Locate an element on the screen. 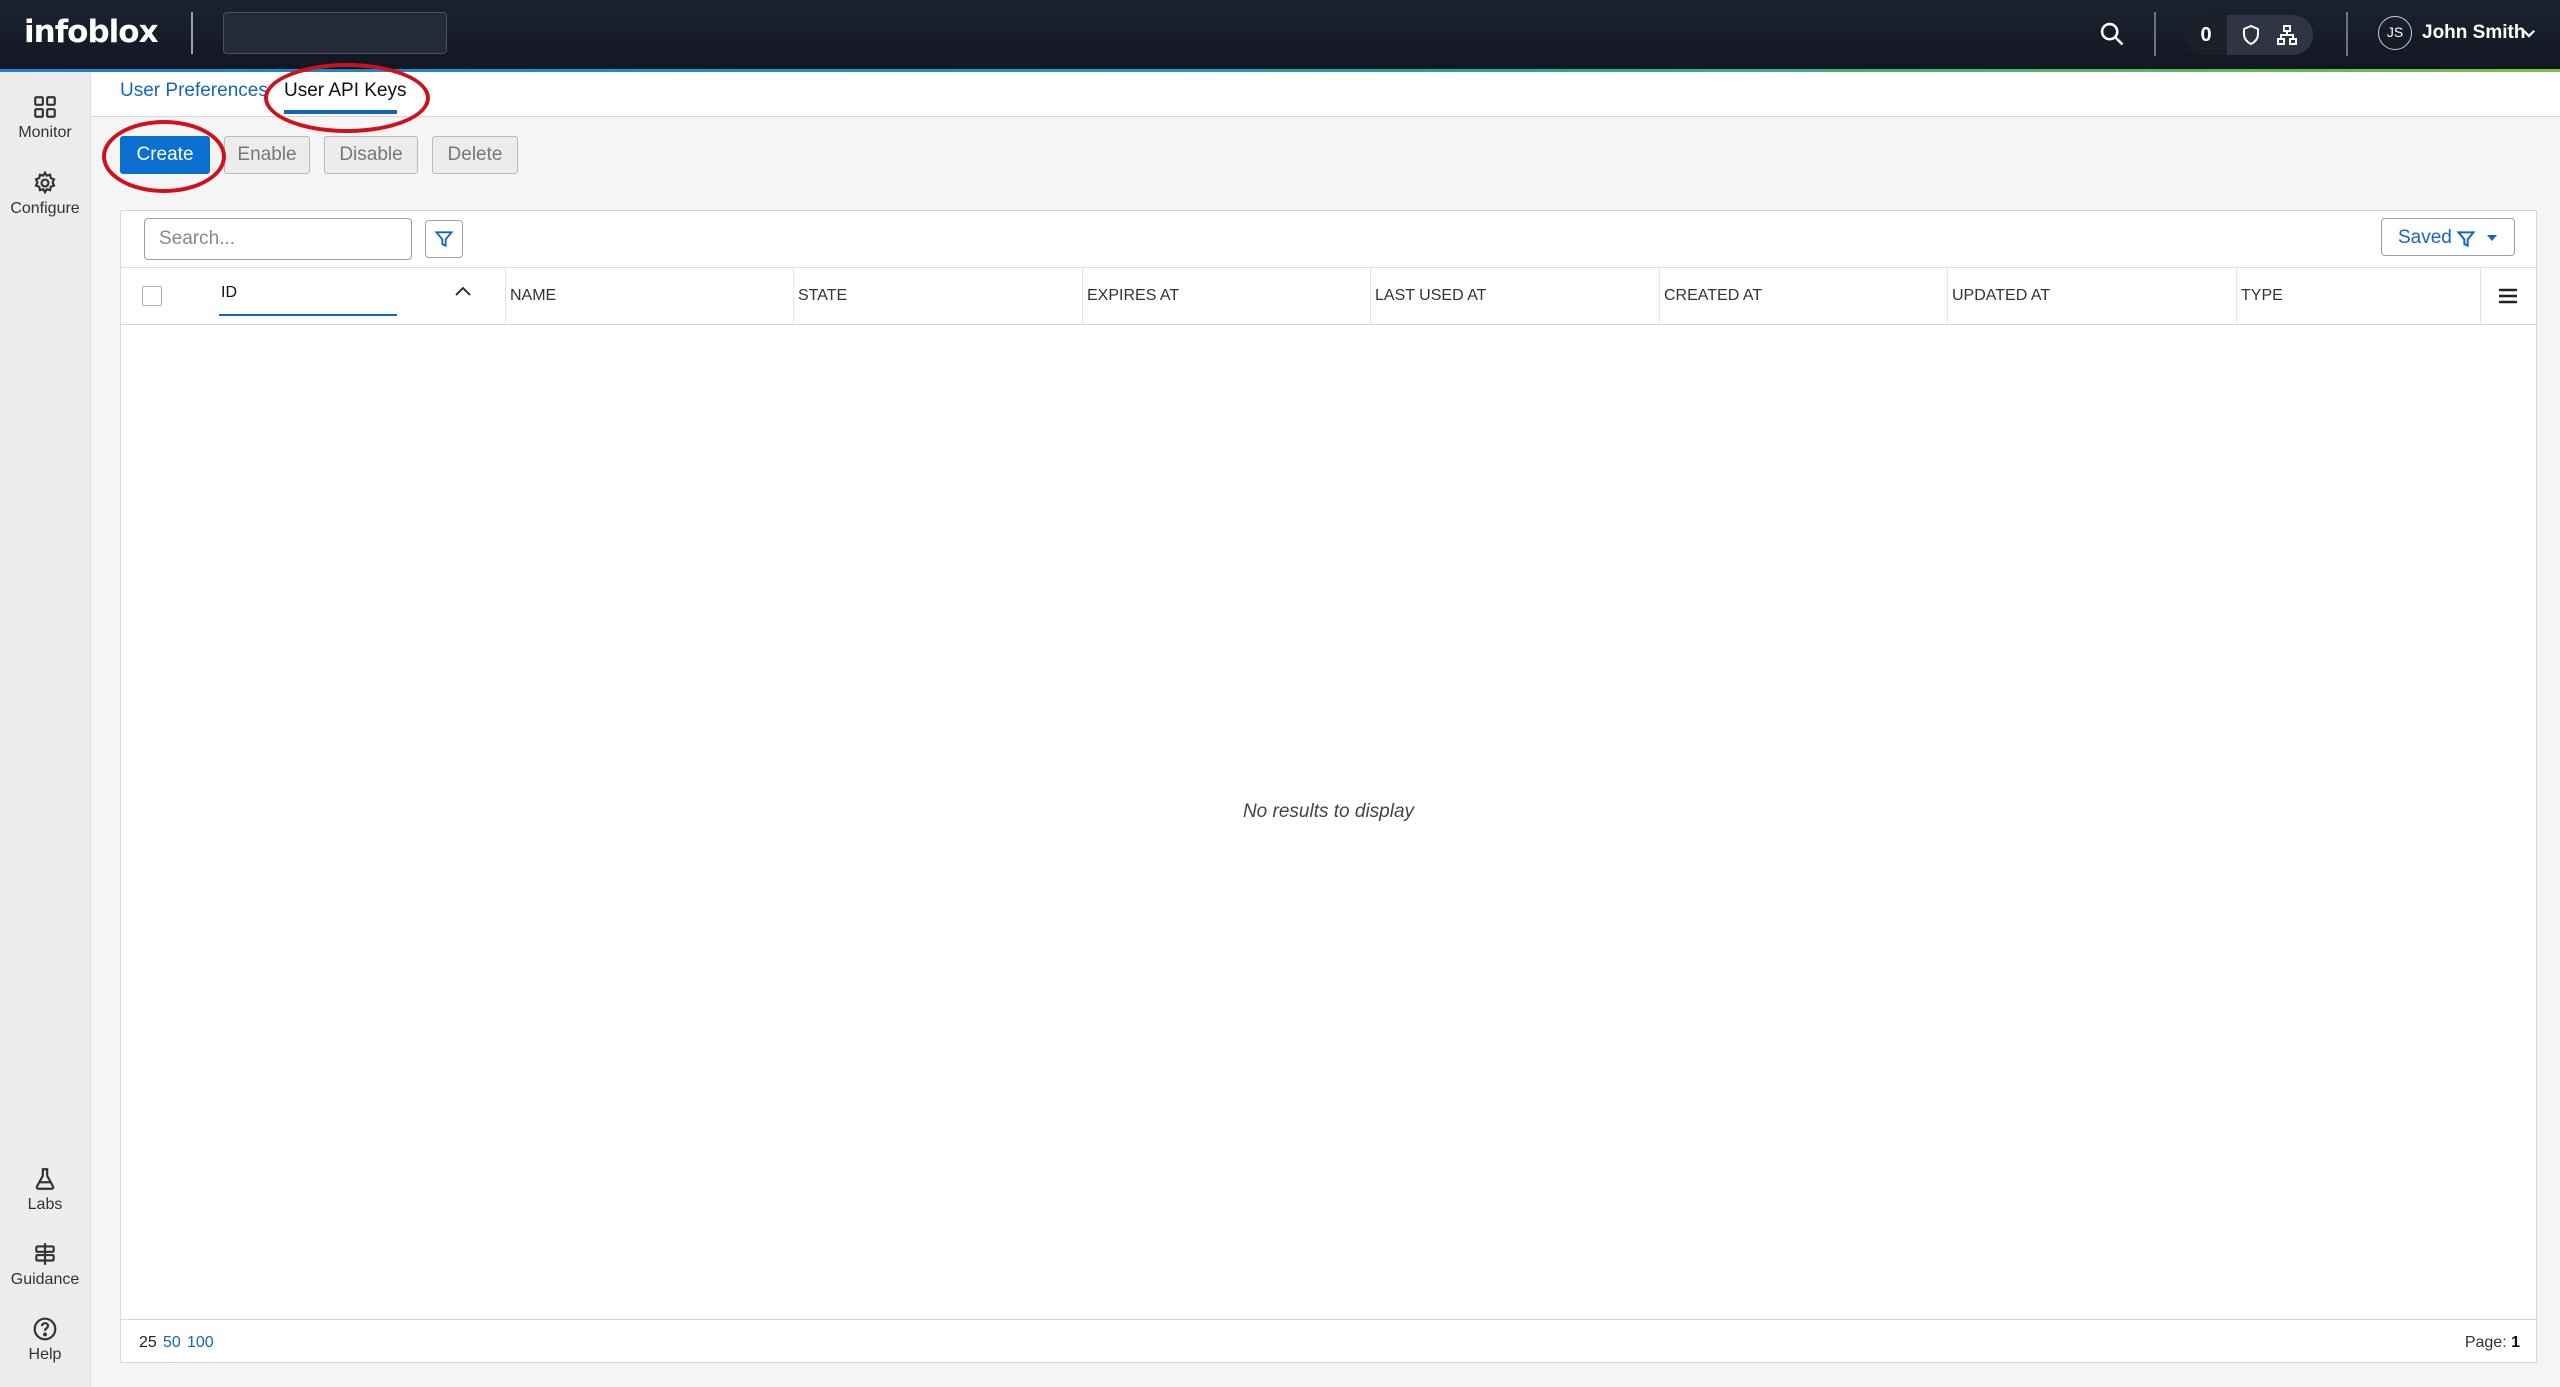 The width and height of the screenshot is (2560, 1387). page-label: Page: is located at coordinates (2485, 1342).